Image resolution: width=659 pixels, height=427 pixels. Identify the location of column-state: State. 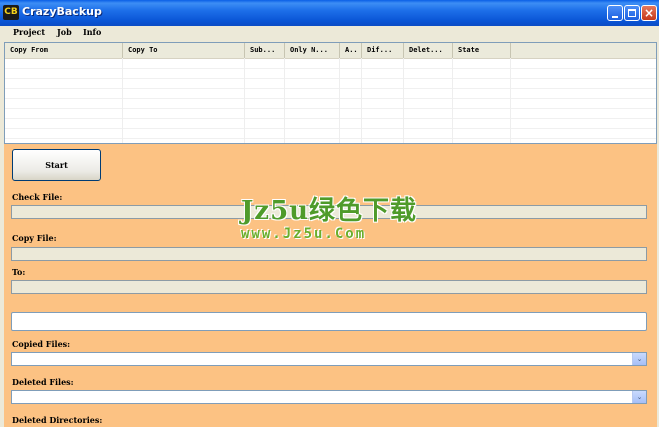
(482, 50).